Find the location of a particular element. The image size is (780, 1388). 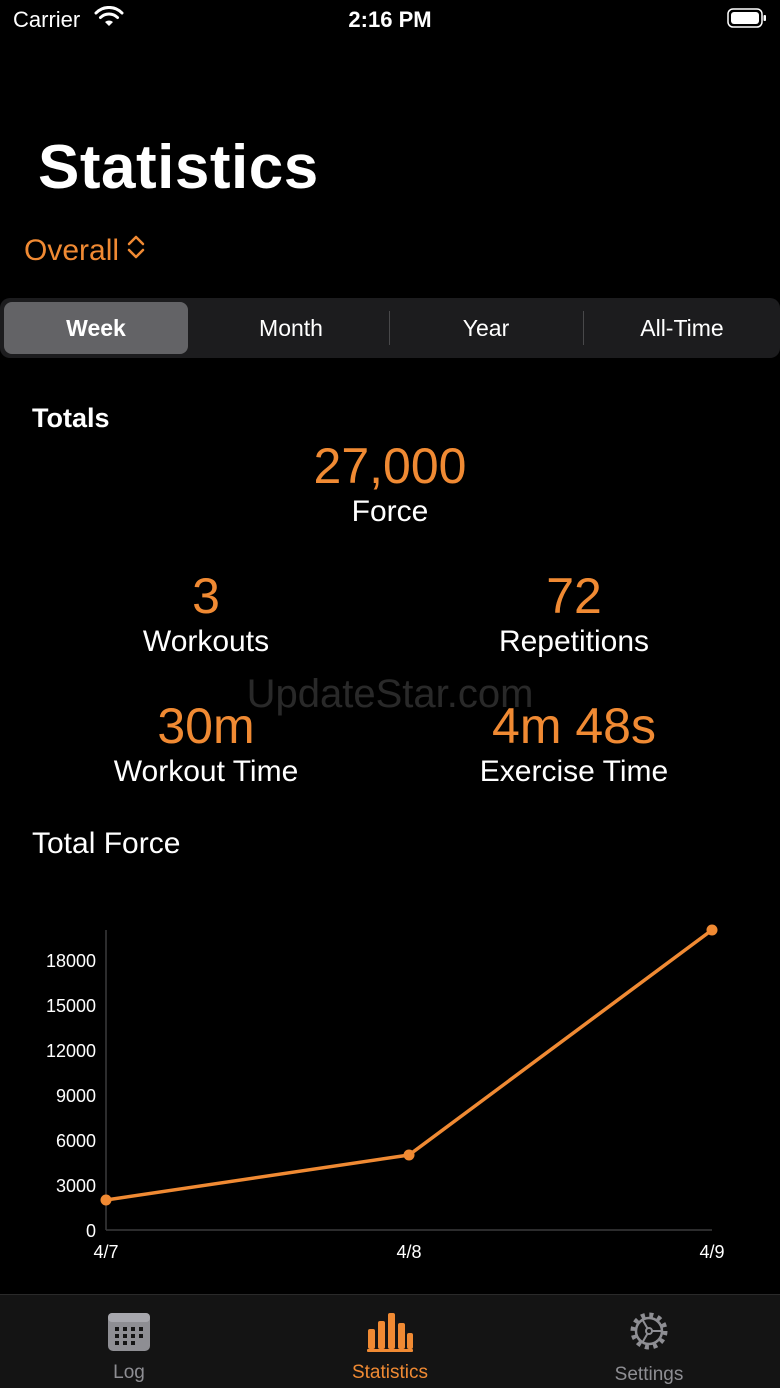

status-bar: Carrier 2:16 PM is located at coordinates (390, 20).